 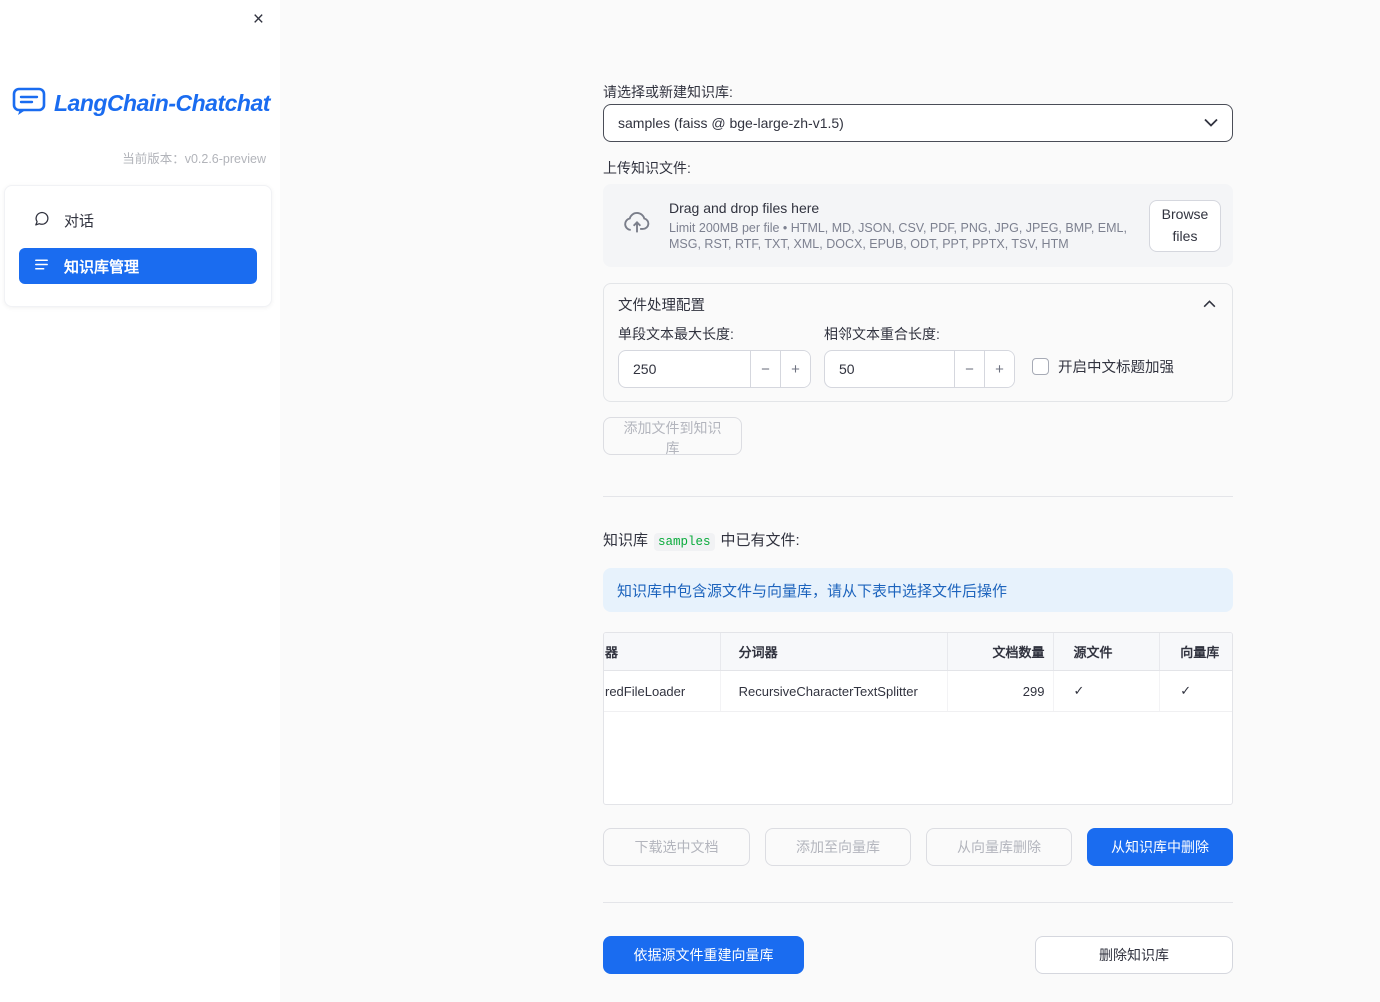 I want to click on kb-selectbox-value: samples (faiss @ bge-large-zh-v1.5), so click(x=731, y=123).